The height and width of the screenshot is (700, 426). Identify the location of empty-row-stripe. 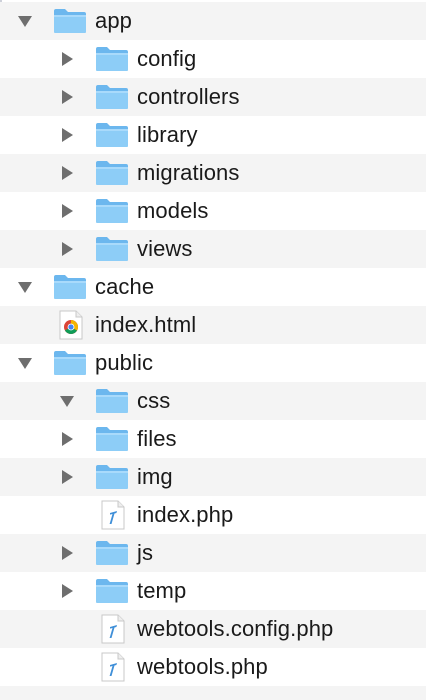
(213, 693).